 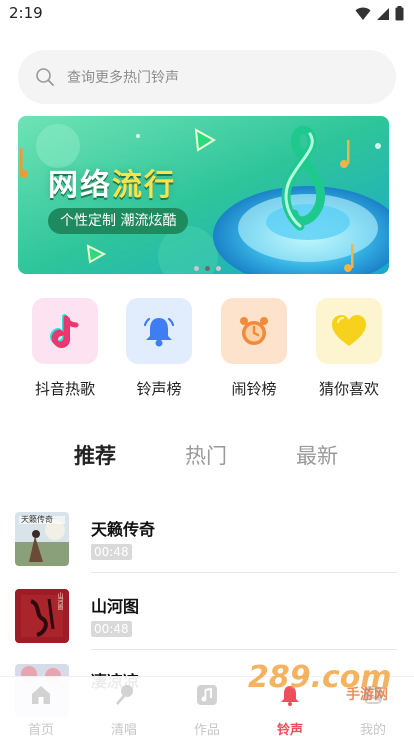 I want to click on song-cover-text: 天籁传奇, so click(x=37, y=519).